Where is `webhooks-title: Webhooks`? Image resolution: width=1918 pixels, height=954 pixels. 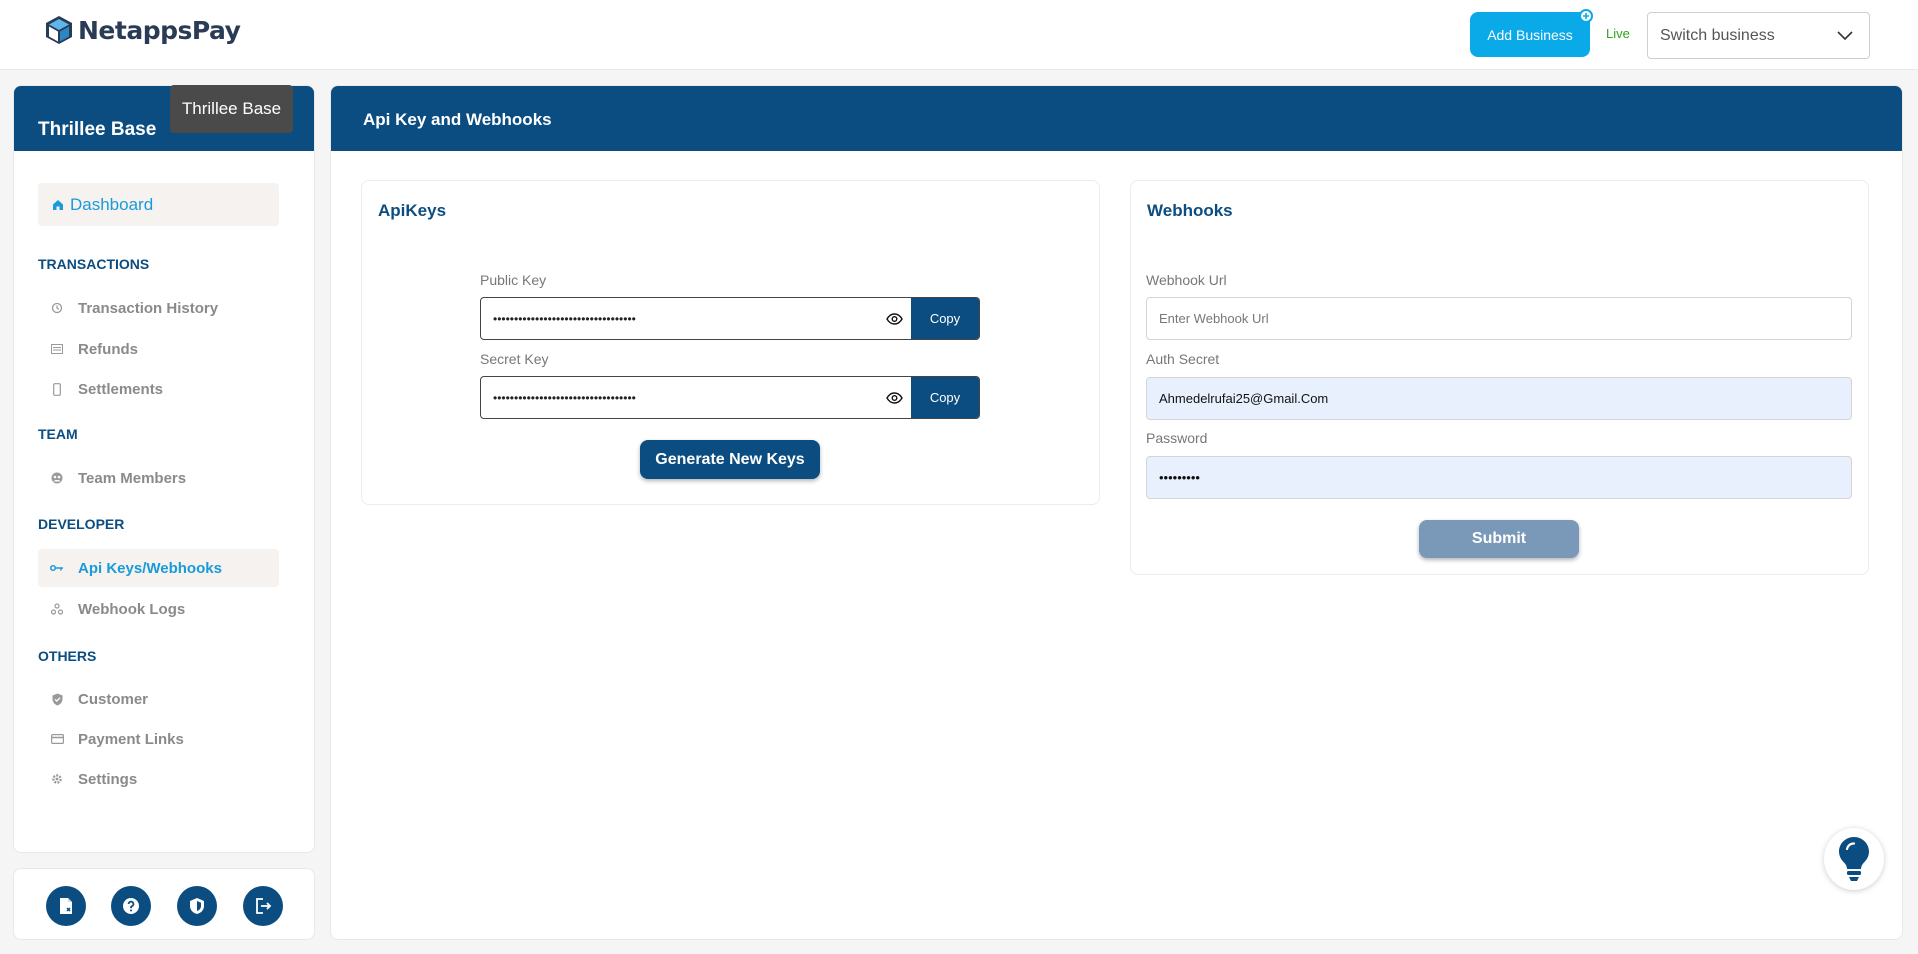 webhooks-title: Webhooks is located at coordinates (1190, 210).